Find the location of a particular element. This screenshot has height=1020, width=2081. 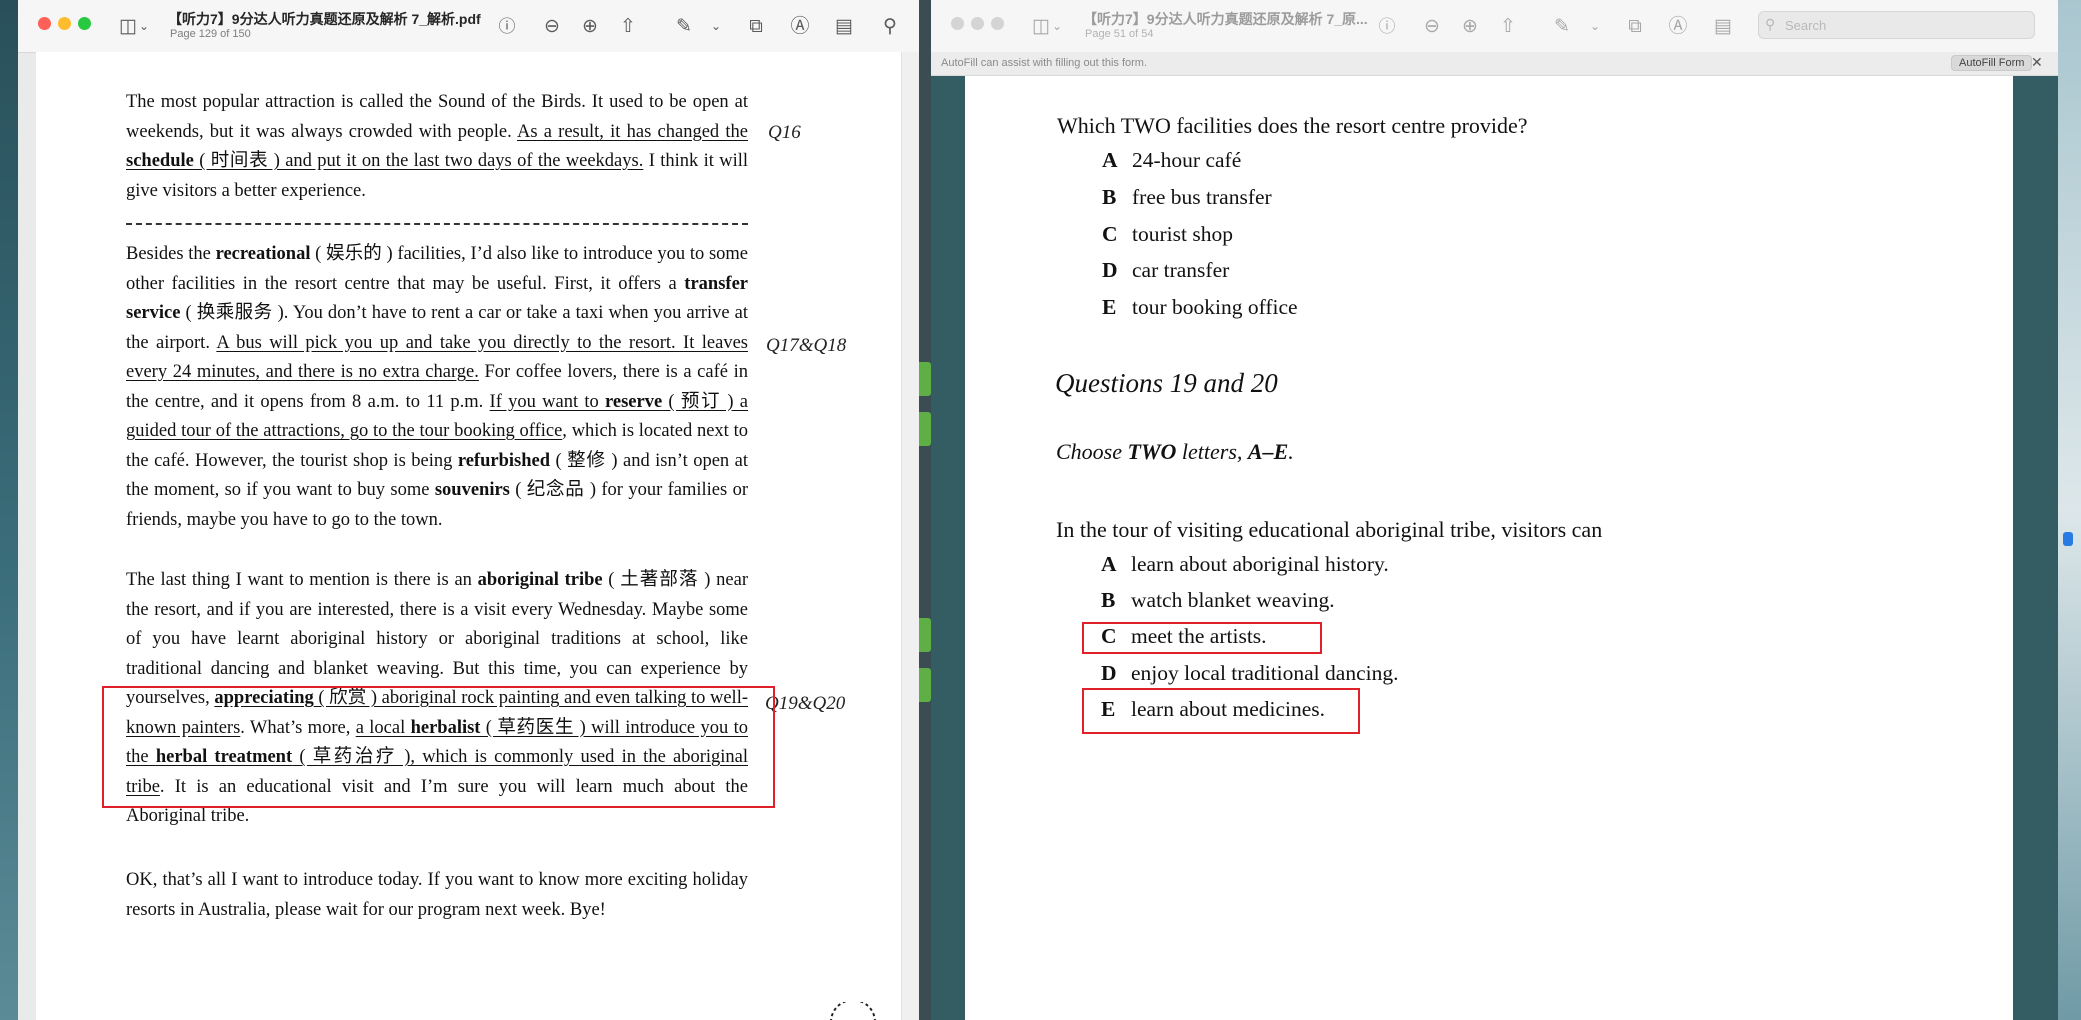

stamp-mark is located at coordinates (853, 1011).